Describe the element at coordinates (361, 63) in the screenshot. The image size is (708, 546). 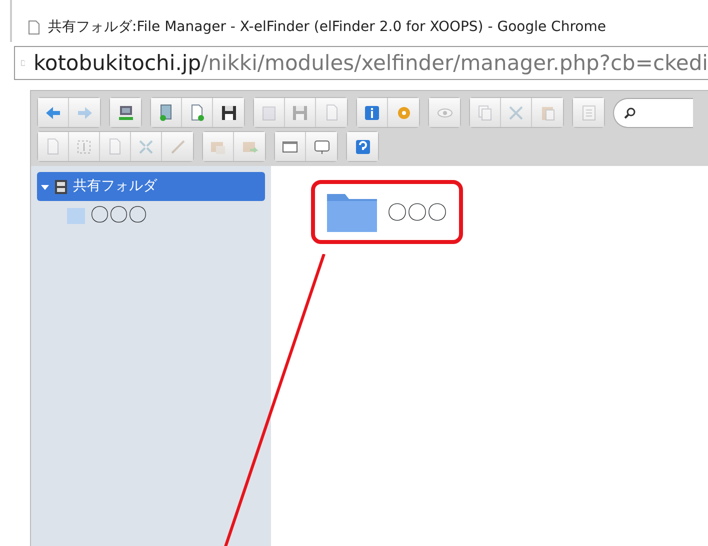
I see `address-bar: kotobukitochi.jp/nikki/modules/xelfinder/manager.php?cb=ckedi` at that location.